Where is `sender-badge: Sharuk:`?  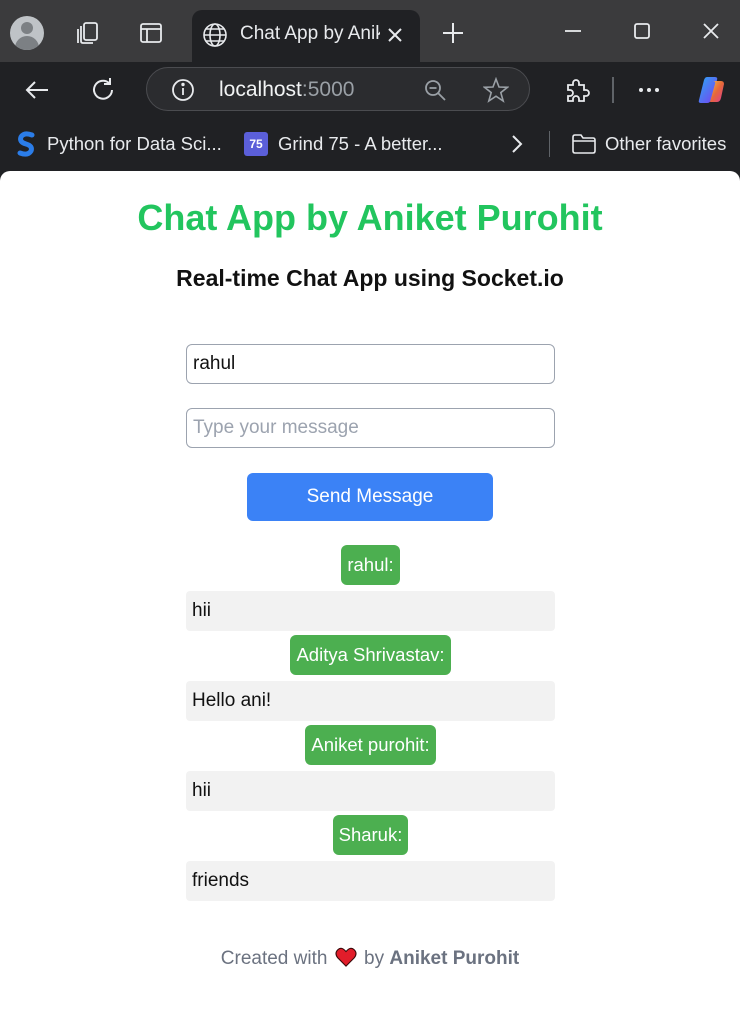 sender-badge: Sharuk: is located at coordinates (370, 835).